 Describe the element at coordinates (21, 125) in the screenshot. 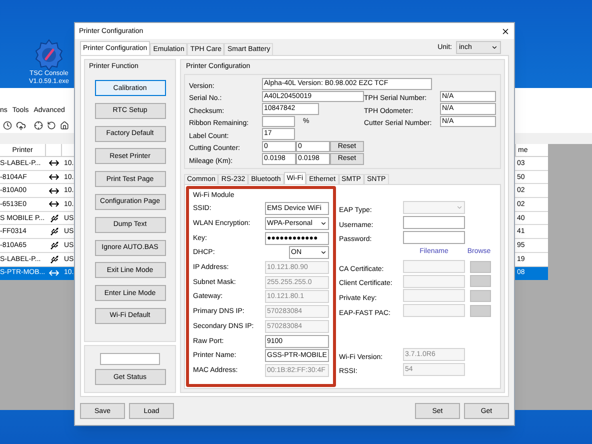

I see `cloud-upload-icon` at that location.